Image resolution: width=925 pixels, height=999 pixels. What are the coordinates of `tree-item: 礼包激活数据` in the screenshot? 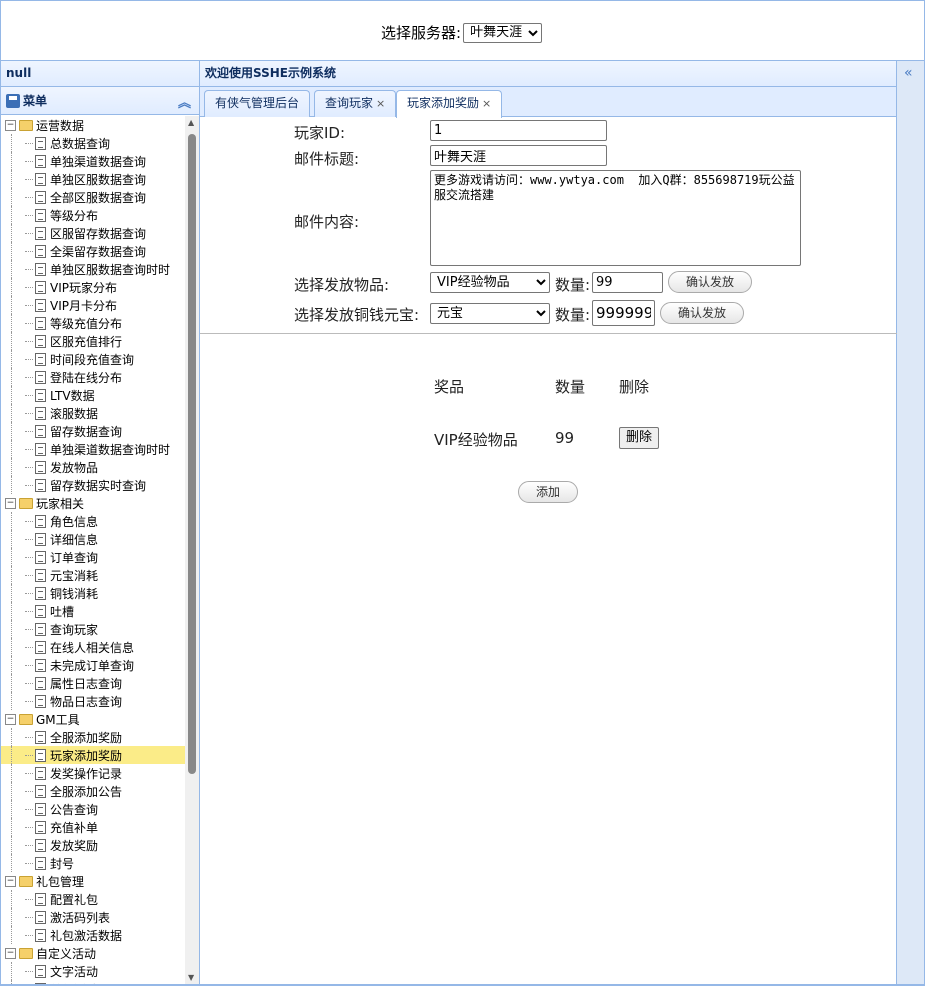 It's located at (93, 935).